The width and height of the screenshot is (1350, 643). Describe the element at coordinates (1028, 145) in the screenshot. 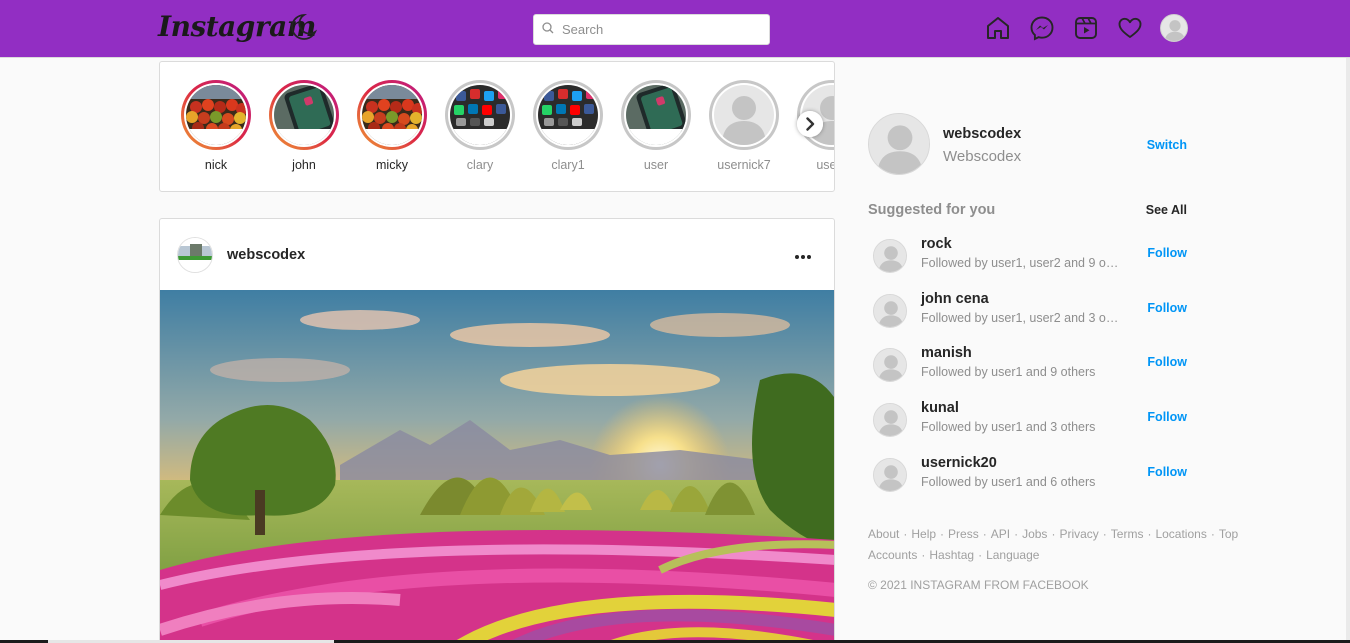

I see `current-user-card: webscodex Webscodex Switch` at that location.